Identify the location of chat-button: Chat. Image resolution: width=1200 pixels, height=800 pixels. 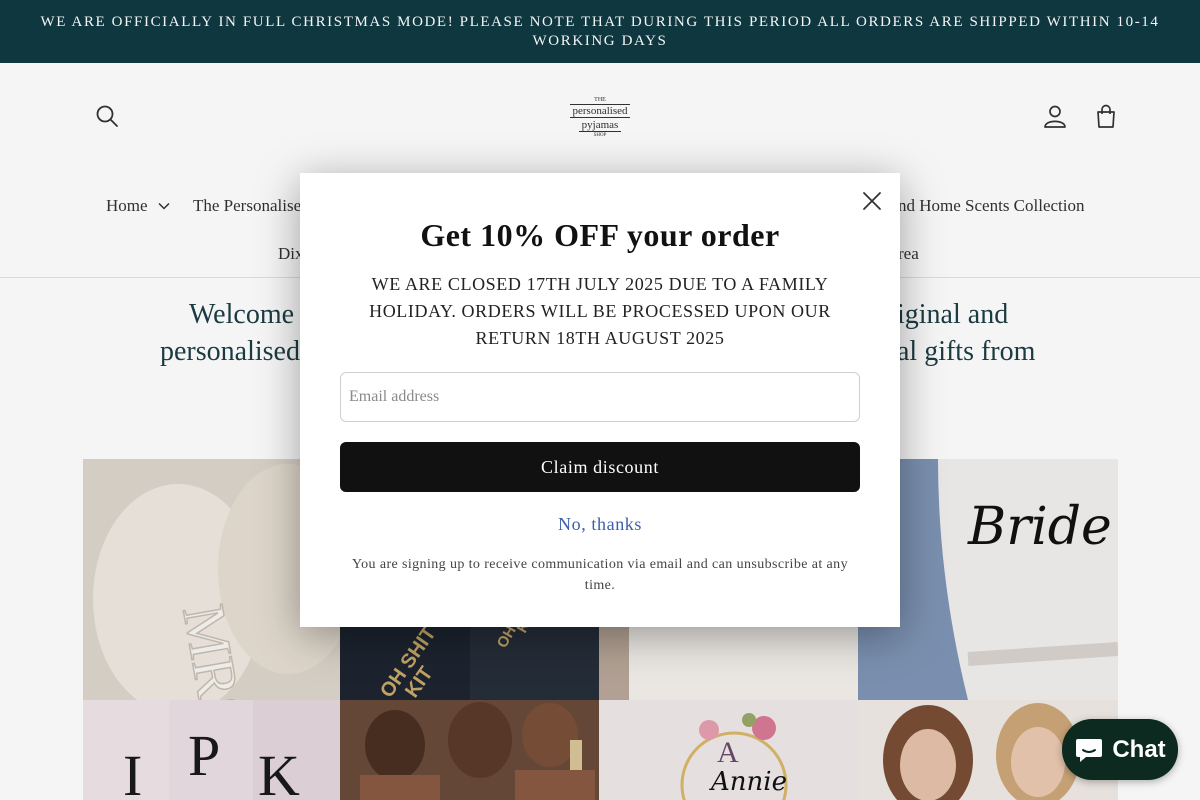
(1120, 749).